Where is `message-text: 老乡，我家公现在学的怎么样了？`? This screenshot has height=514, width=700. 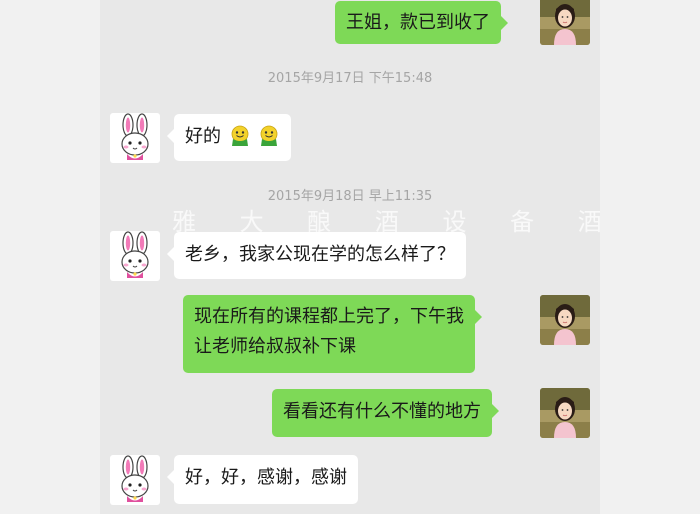 message-text: 老乡，我家公现在学的怎么样了？ is located at coordinates (320, 254).